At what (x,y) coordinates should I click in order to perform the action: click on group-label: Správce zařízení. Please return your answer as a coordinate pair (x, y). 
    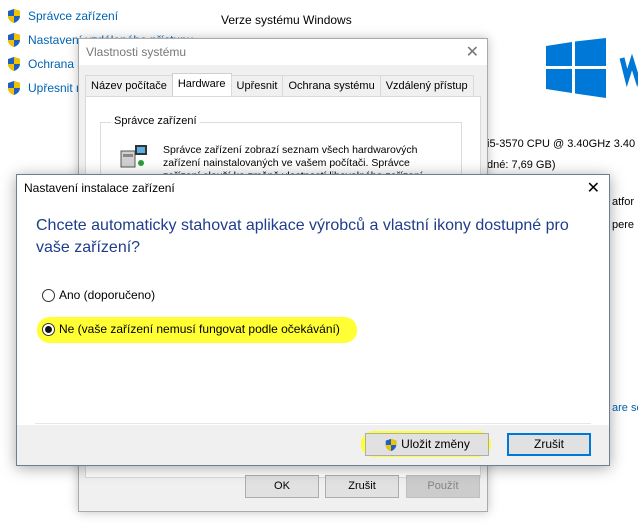
    Looking at the image, I should click on (155, 121).